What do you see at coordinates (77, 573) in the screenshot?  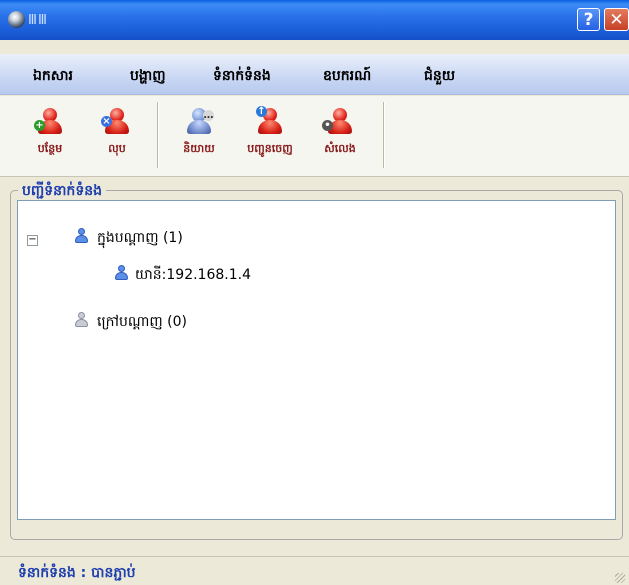 I see `connection-status: ទំនាក់ទំនង : បានភ្ជាប់` at bounding box center [77, 573].